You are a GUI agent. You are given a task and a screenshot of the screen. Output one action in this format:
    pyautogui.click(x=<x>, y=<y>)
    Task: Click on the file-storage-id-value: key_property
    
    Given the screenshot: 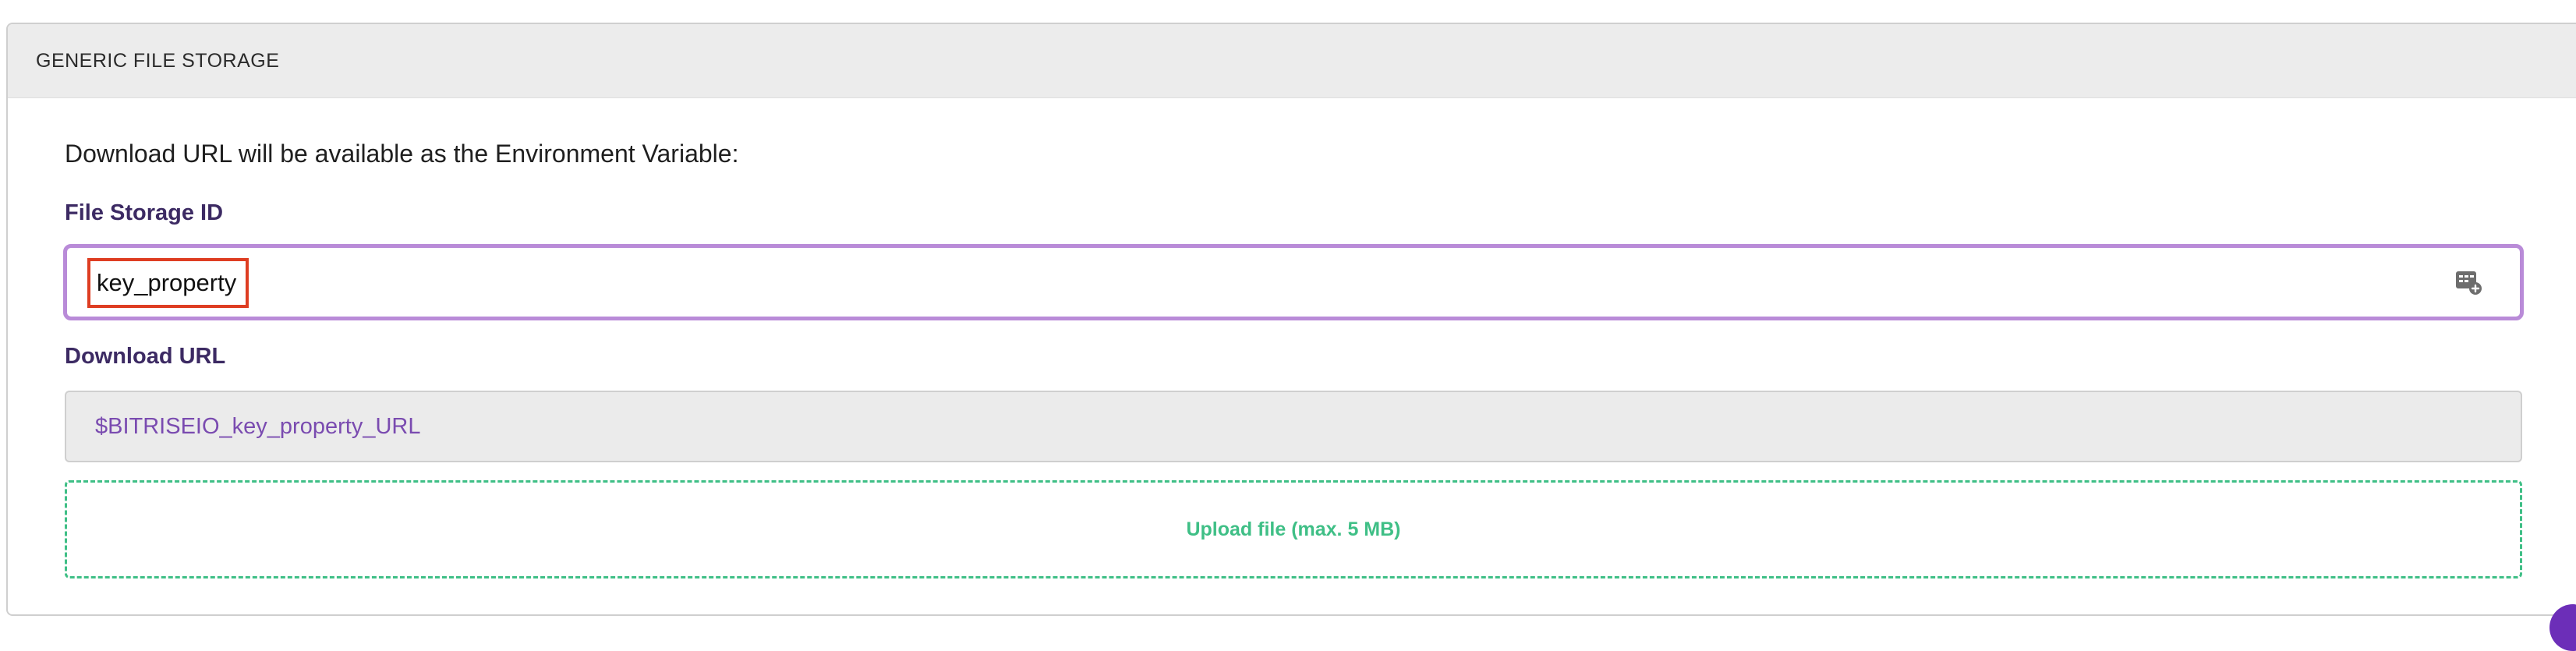 What is the action you would take?
    pyautogui.click(x=168, y=283)
    